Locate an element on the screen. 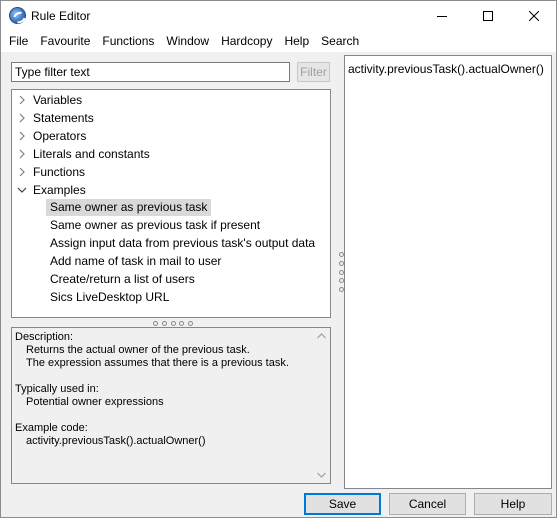 The width and height of the screenshot is (557, 518). scroll-down-arrow-icon is located at coordinates (321, 475).